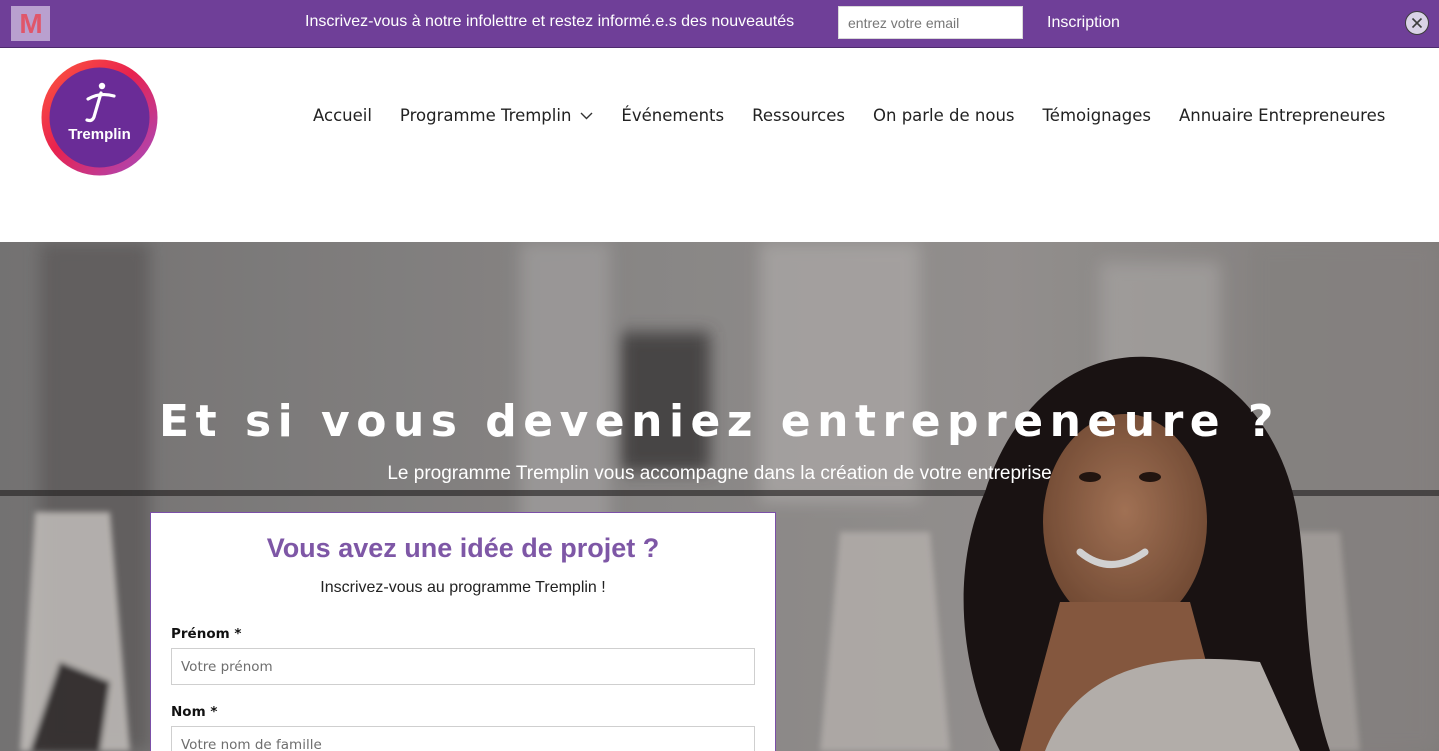 The height and width of the screenshot is (751, 1439). Describe the element at coordinates (1417, 23) in the screenshot. I see `close-icon` at that location.